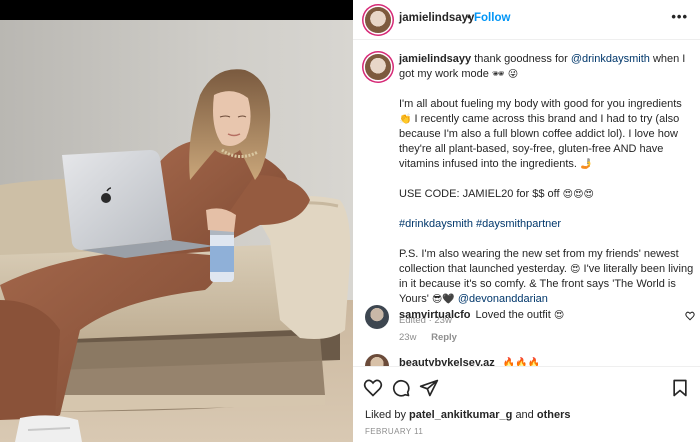  What do you see at coordinates (405, 119) in the screenshot?
I see `caption-para2-emoji-a: 👏` at bounding box center [405, 119].